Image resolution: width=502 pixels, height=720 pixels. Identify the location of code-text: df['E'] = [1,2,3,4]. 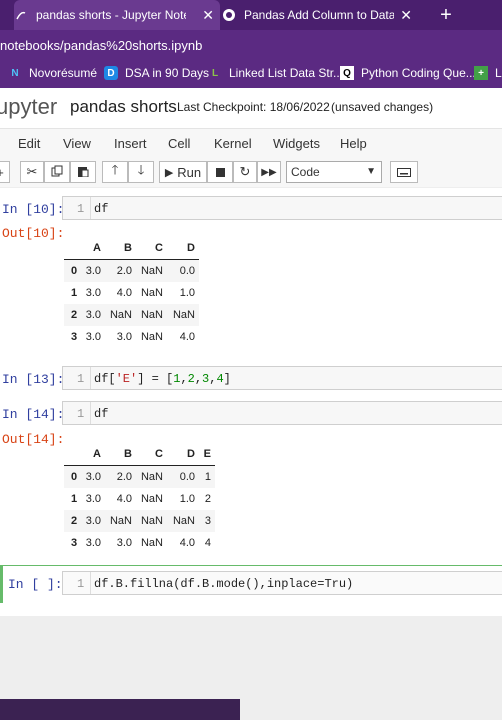
(162, 379).